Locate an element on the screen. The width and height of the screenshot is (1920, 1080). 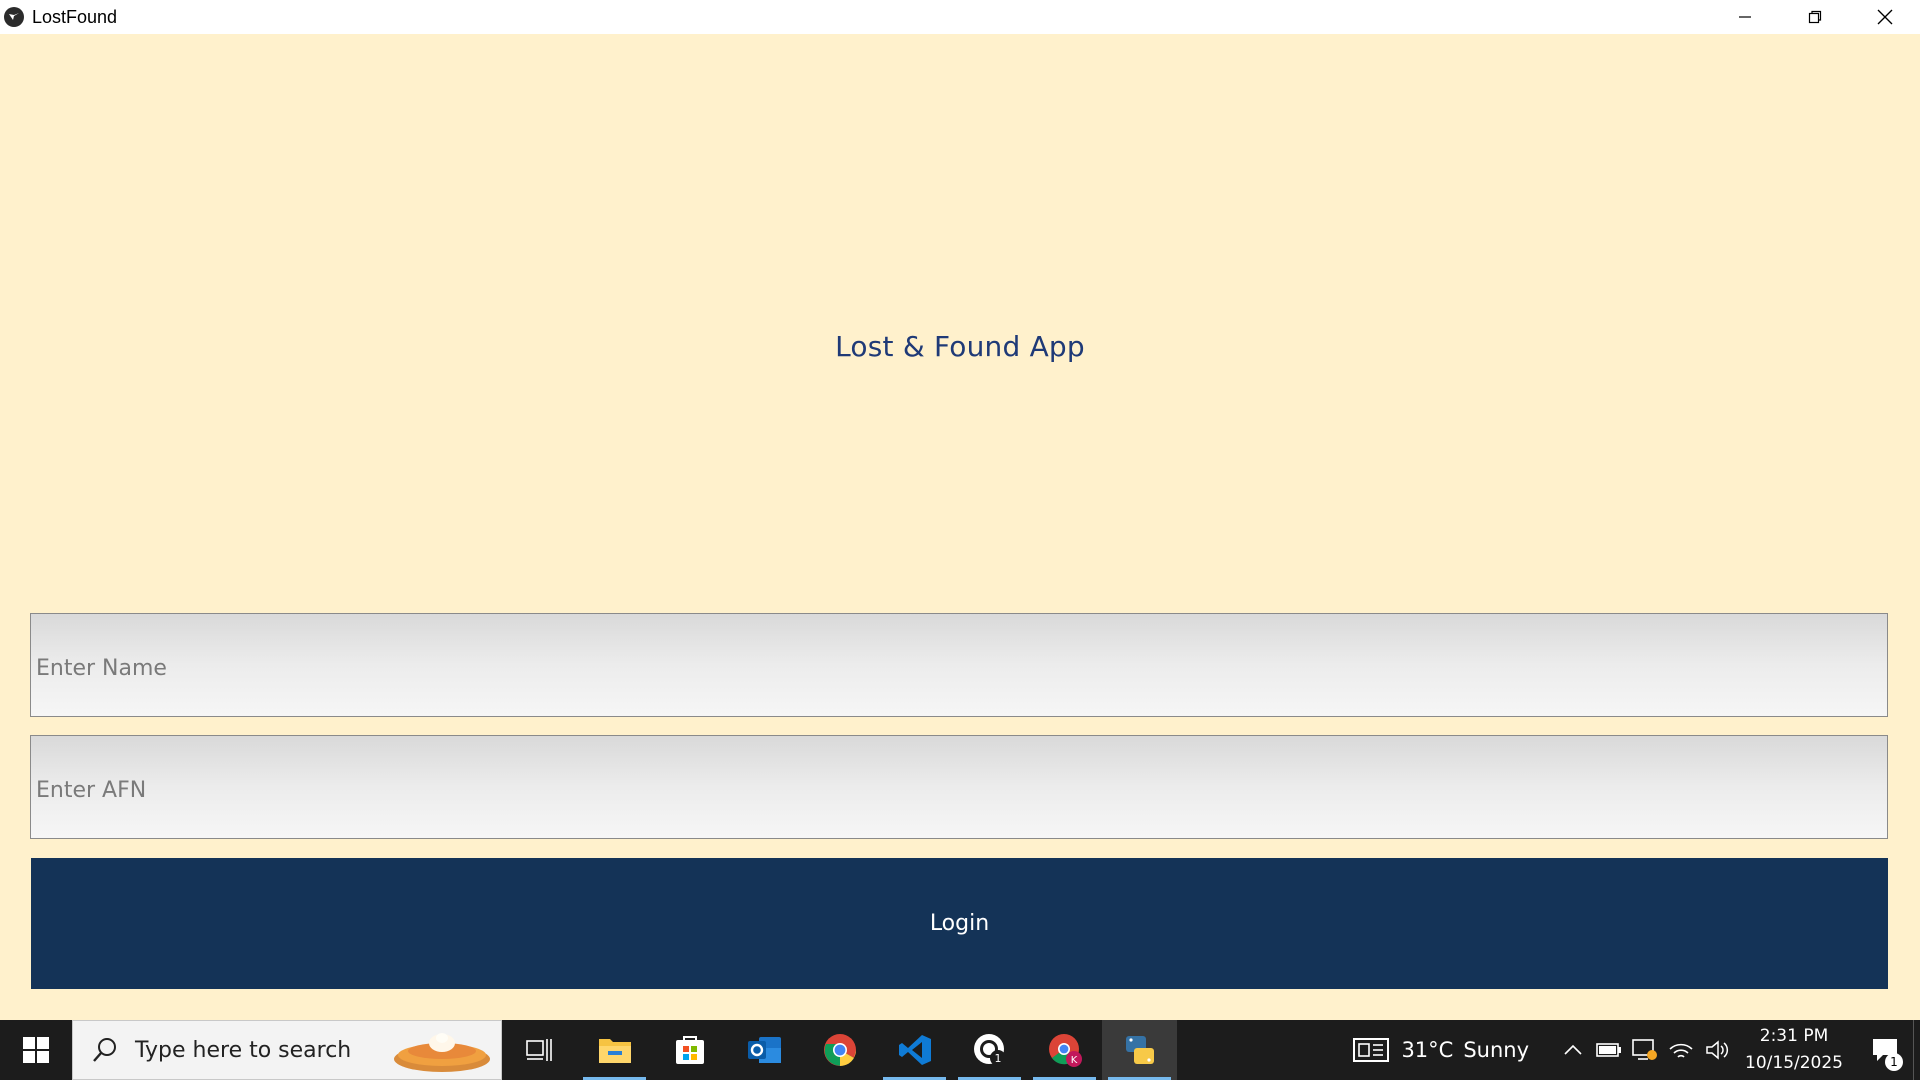
meet-now-button is located at coordinates (1645, 1050).